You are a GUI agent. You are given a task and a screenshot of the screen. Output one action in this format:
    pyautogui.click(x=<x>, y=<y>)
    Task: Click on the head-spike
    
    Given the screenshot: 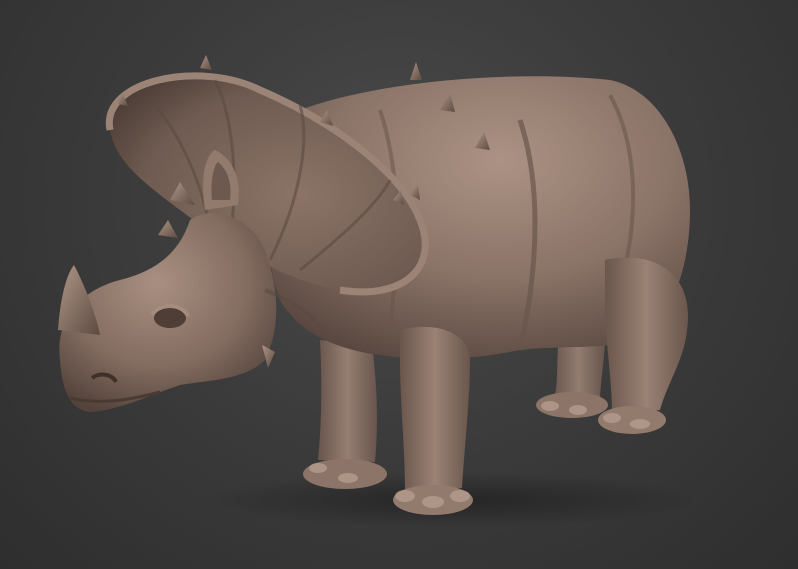 What is the action you would take?
    pyautogui.click(x=168, y=229)
    